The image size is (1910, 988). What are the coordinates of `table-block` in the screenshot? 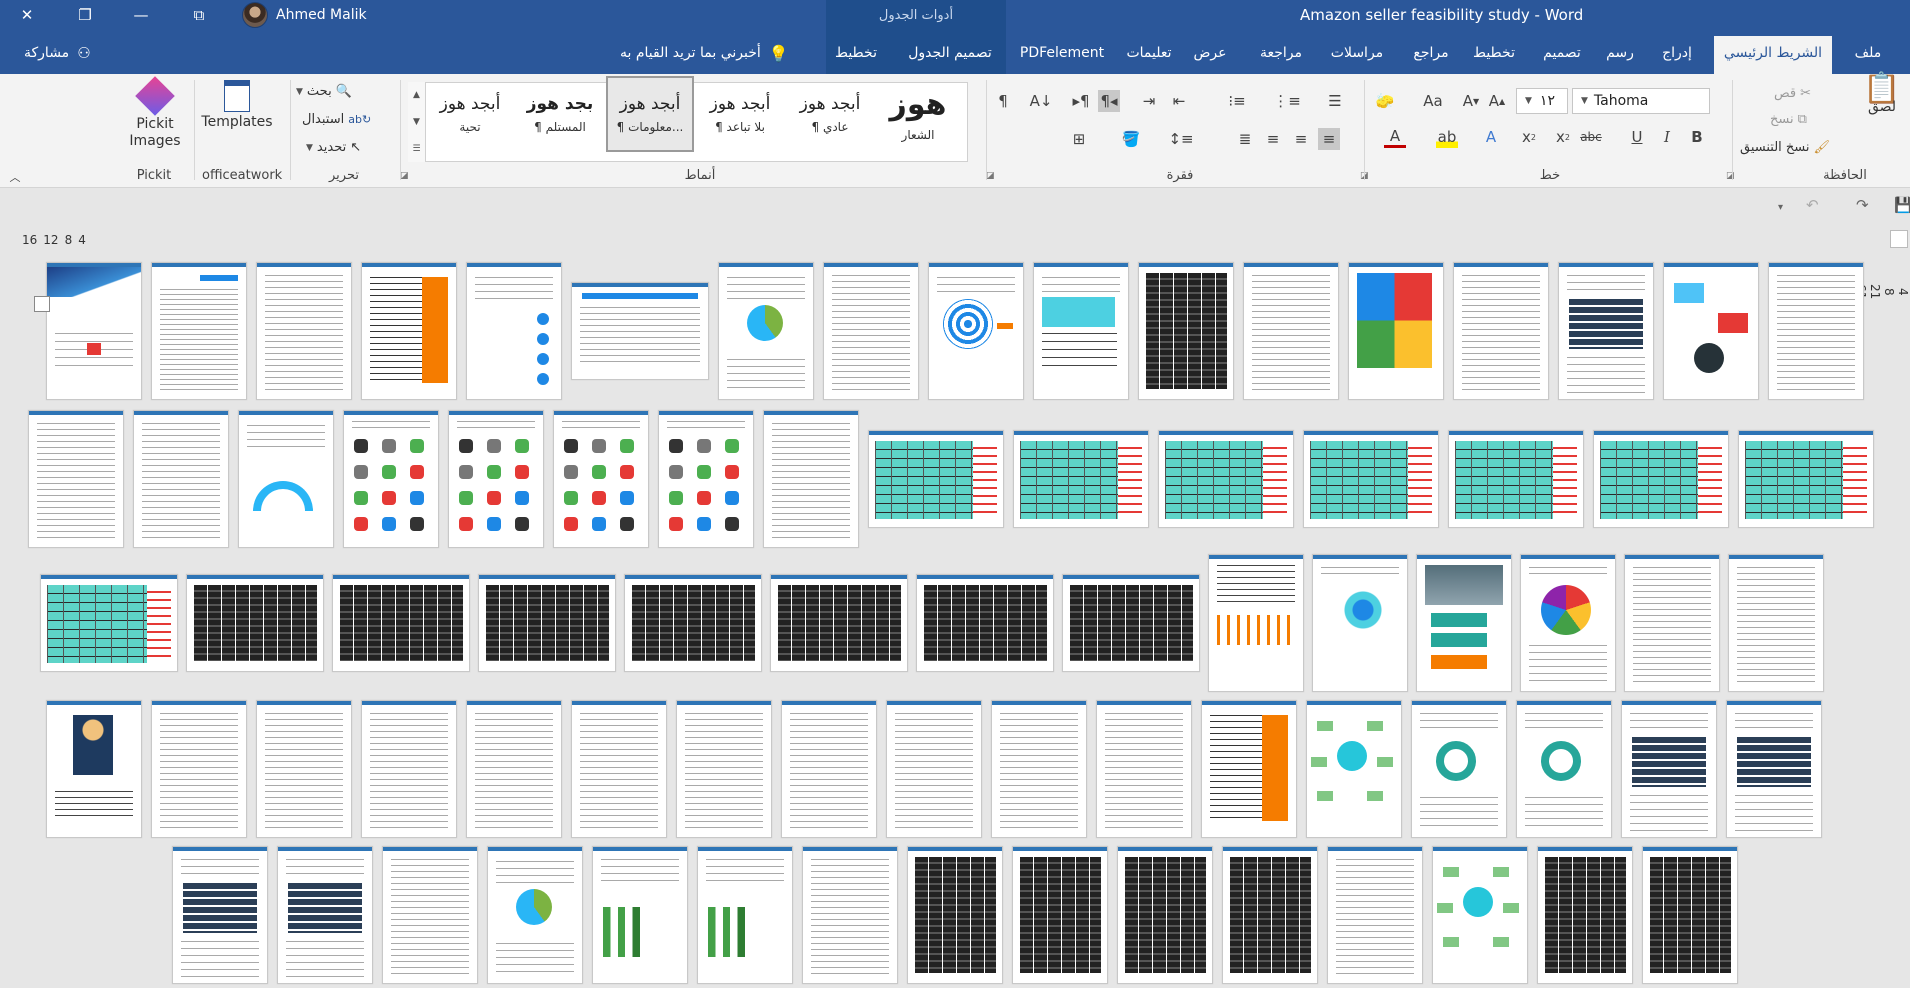 It's located at (94, 806).